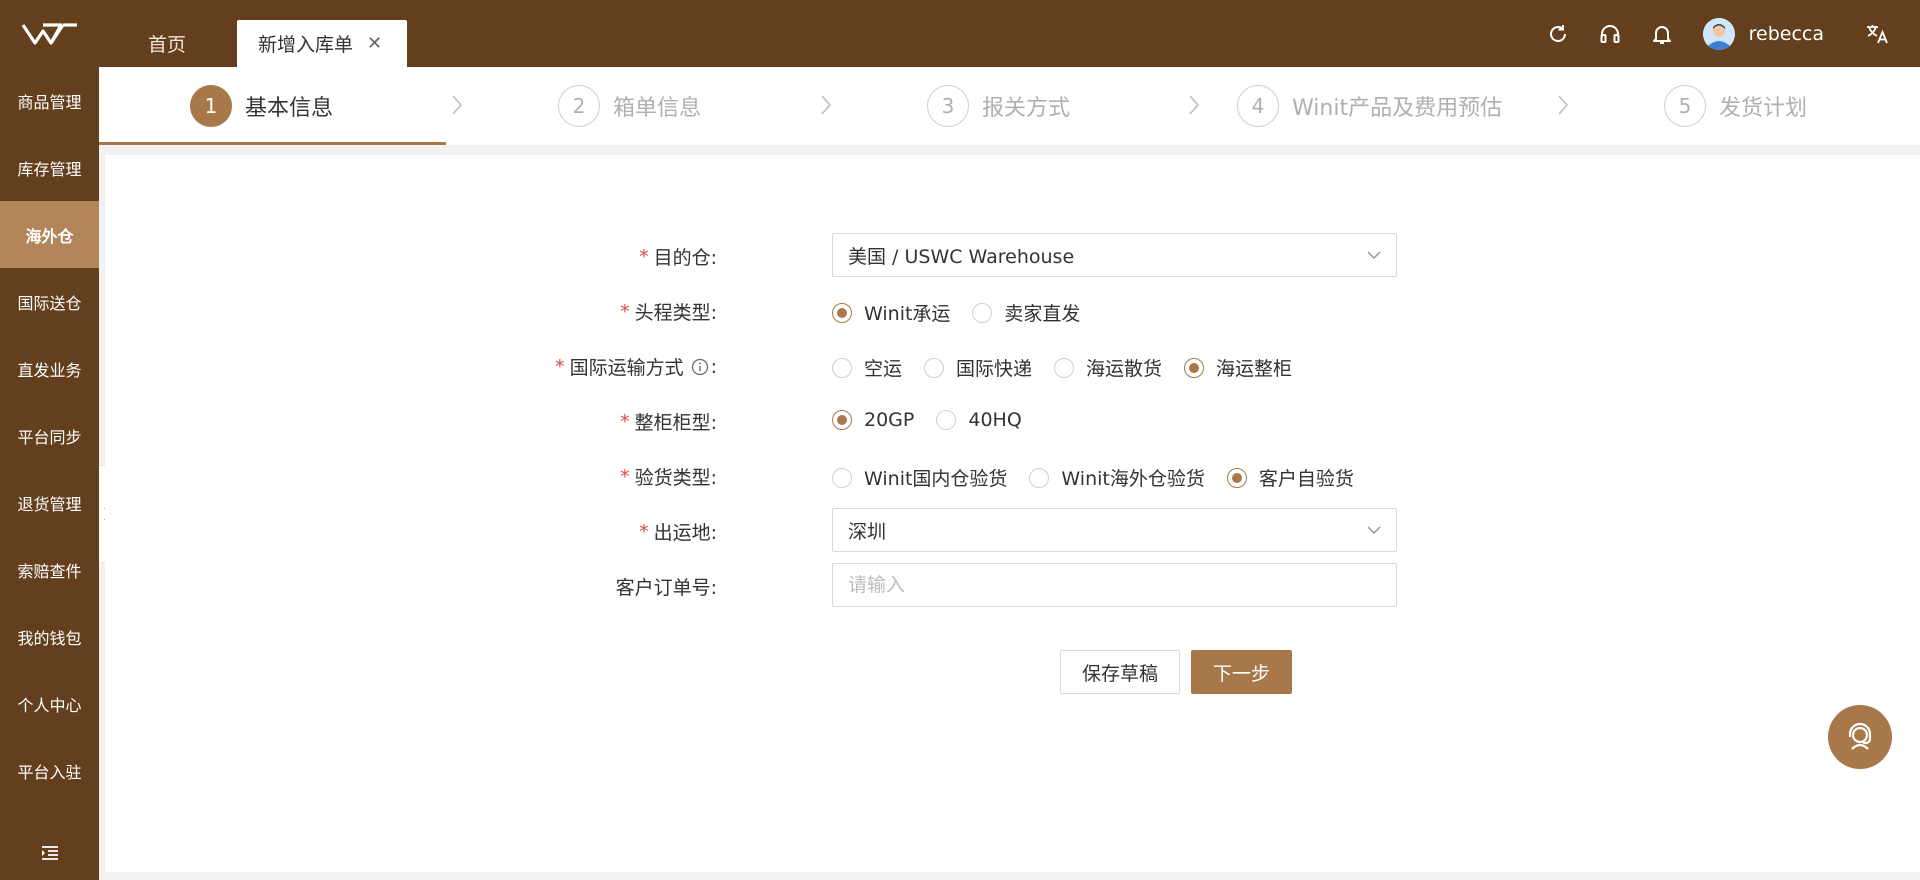  Describe the element at coordinates (49, 368) in the screenshot. I see `sidebar-item-direct-shipping: 直发业务` at that location.